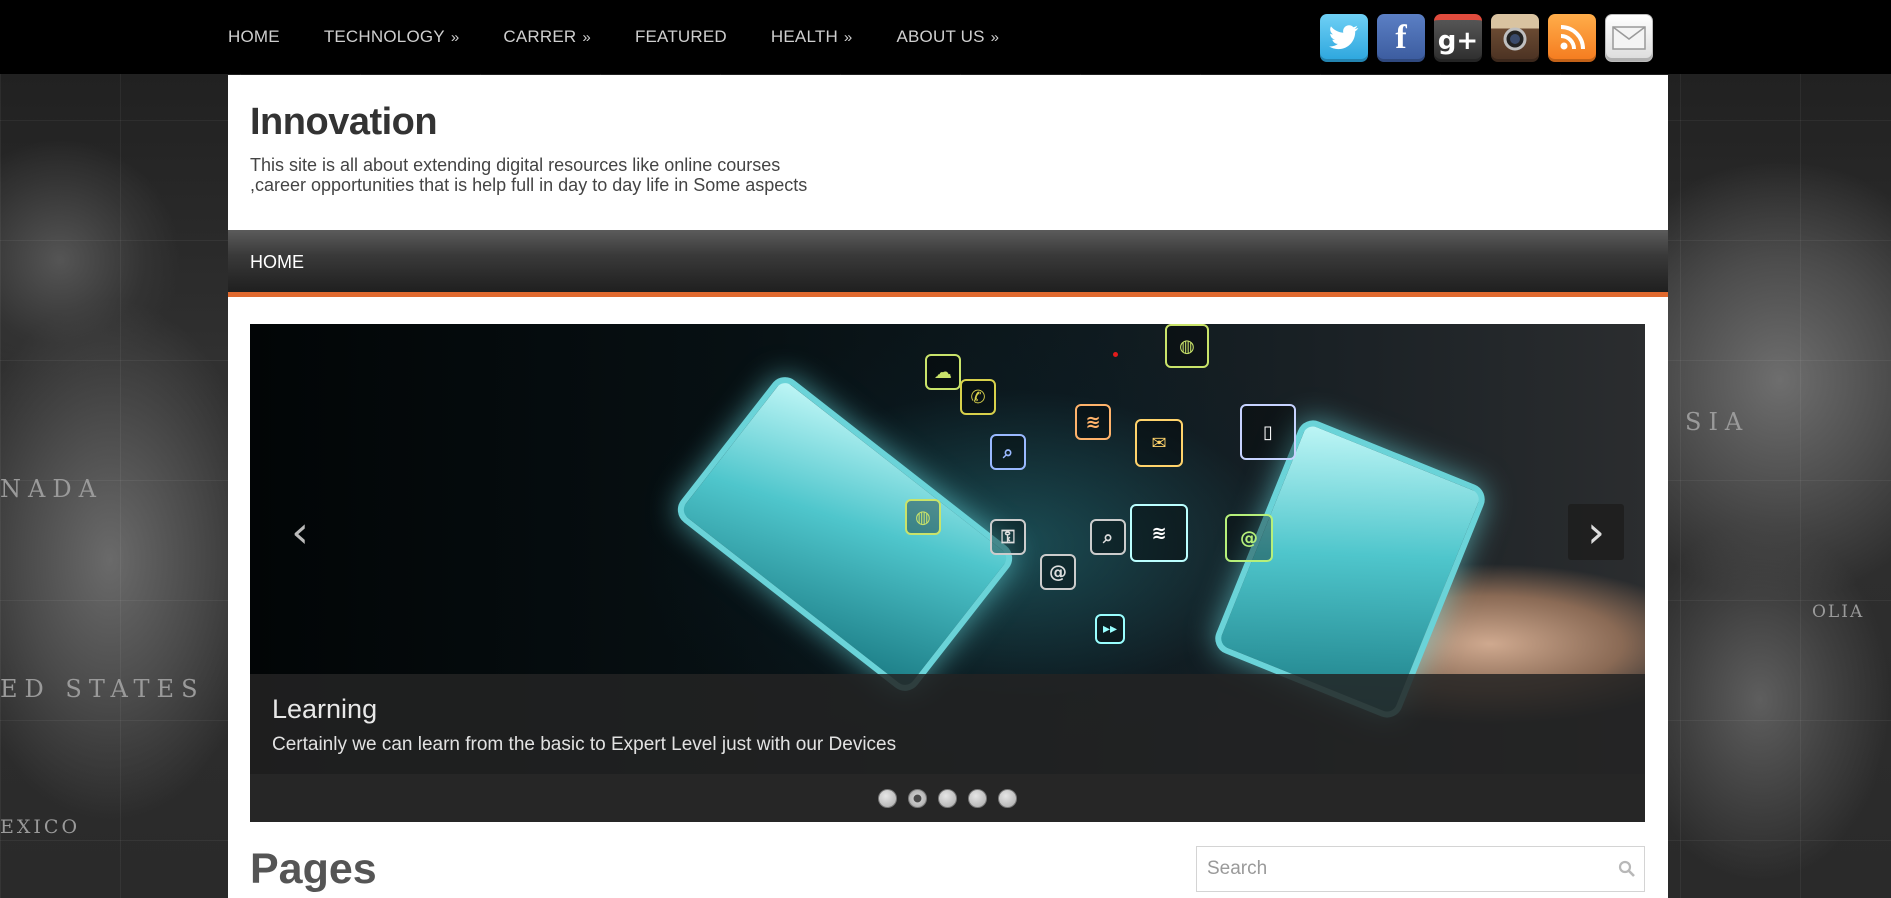 The height and width of the screenshot is (898, 1891). Describe the element at coordinates (1627, 869) in the screenshot. I see `search-icon` at that location.